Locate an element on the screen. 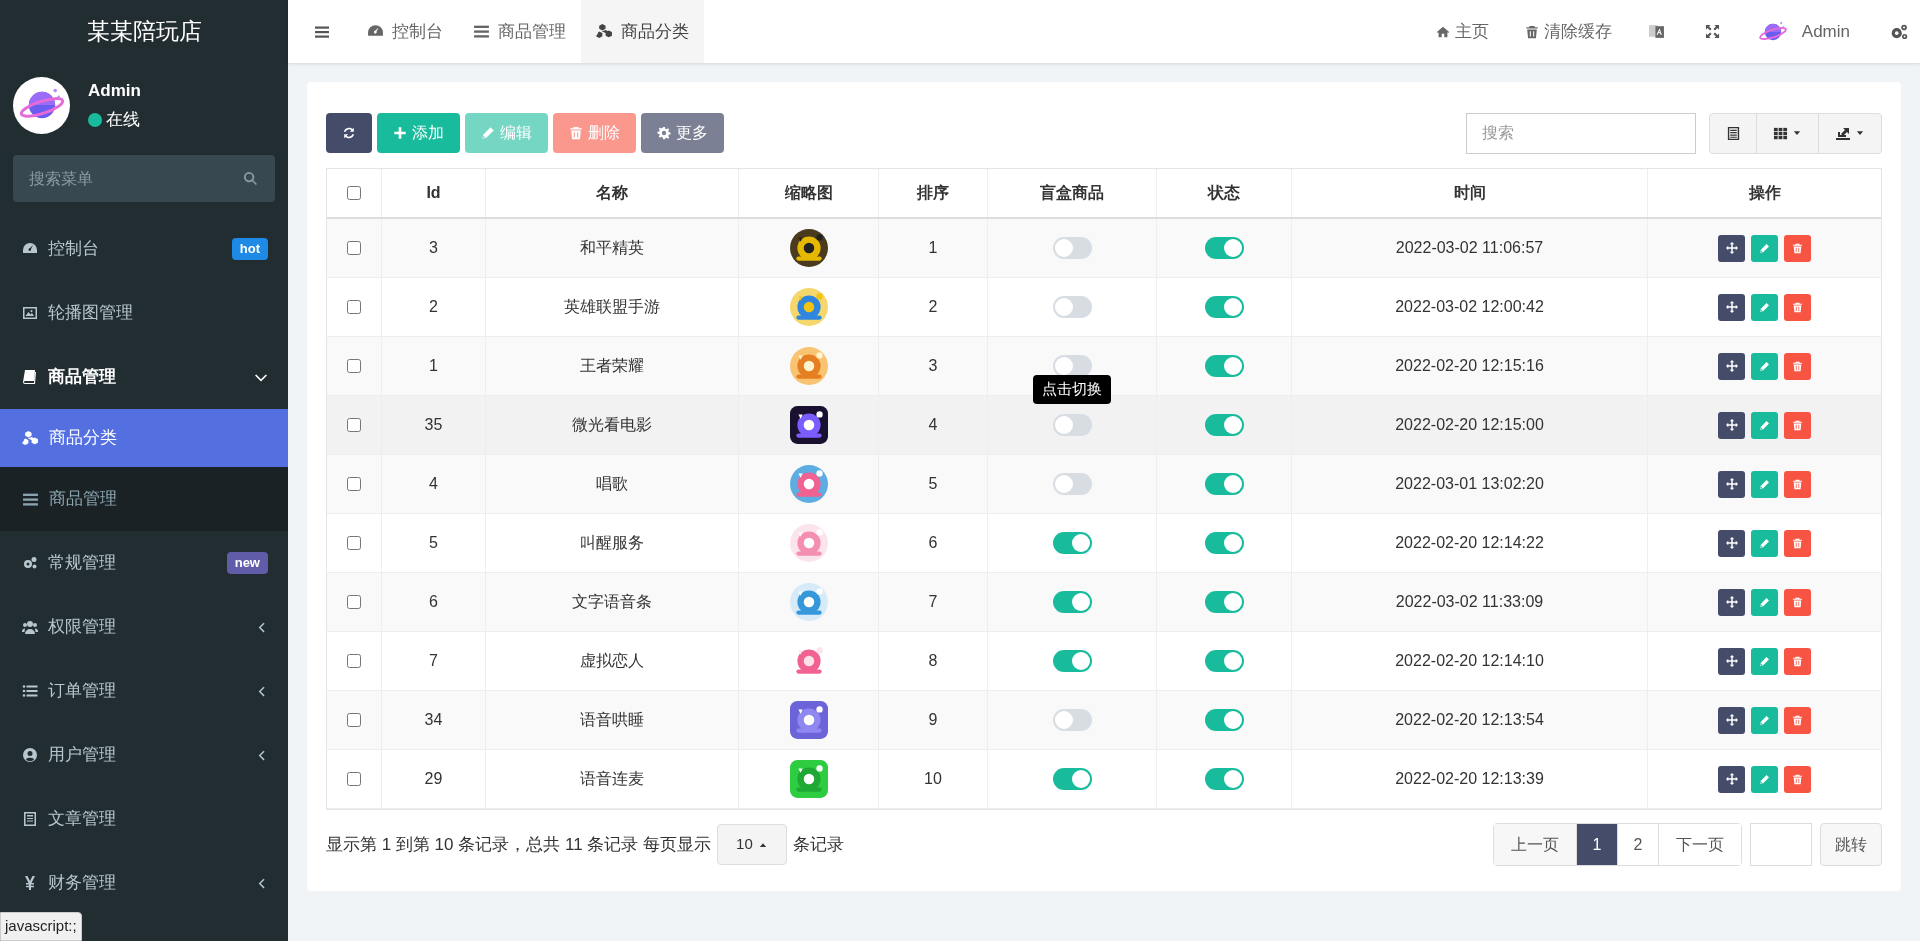  table-cell-text: 微光看电影 is located at coordinates (612, 425).